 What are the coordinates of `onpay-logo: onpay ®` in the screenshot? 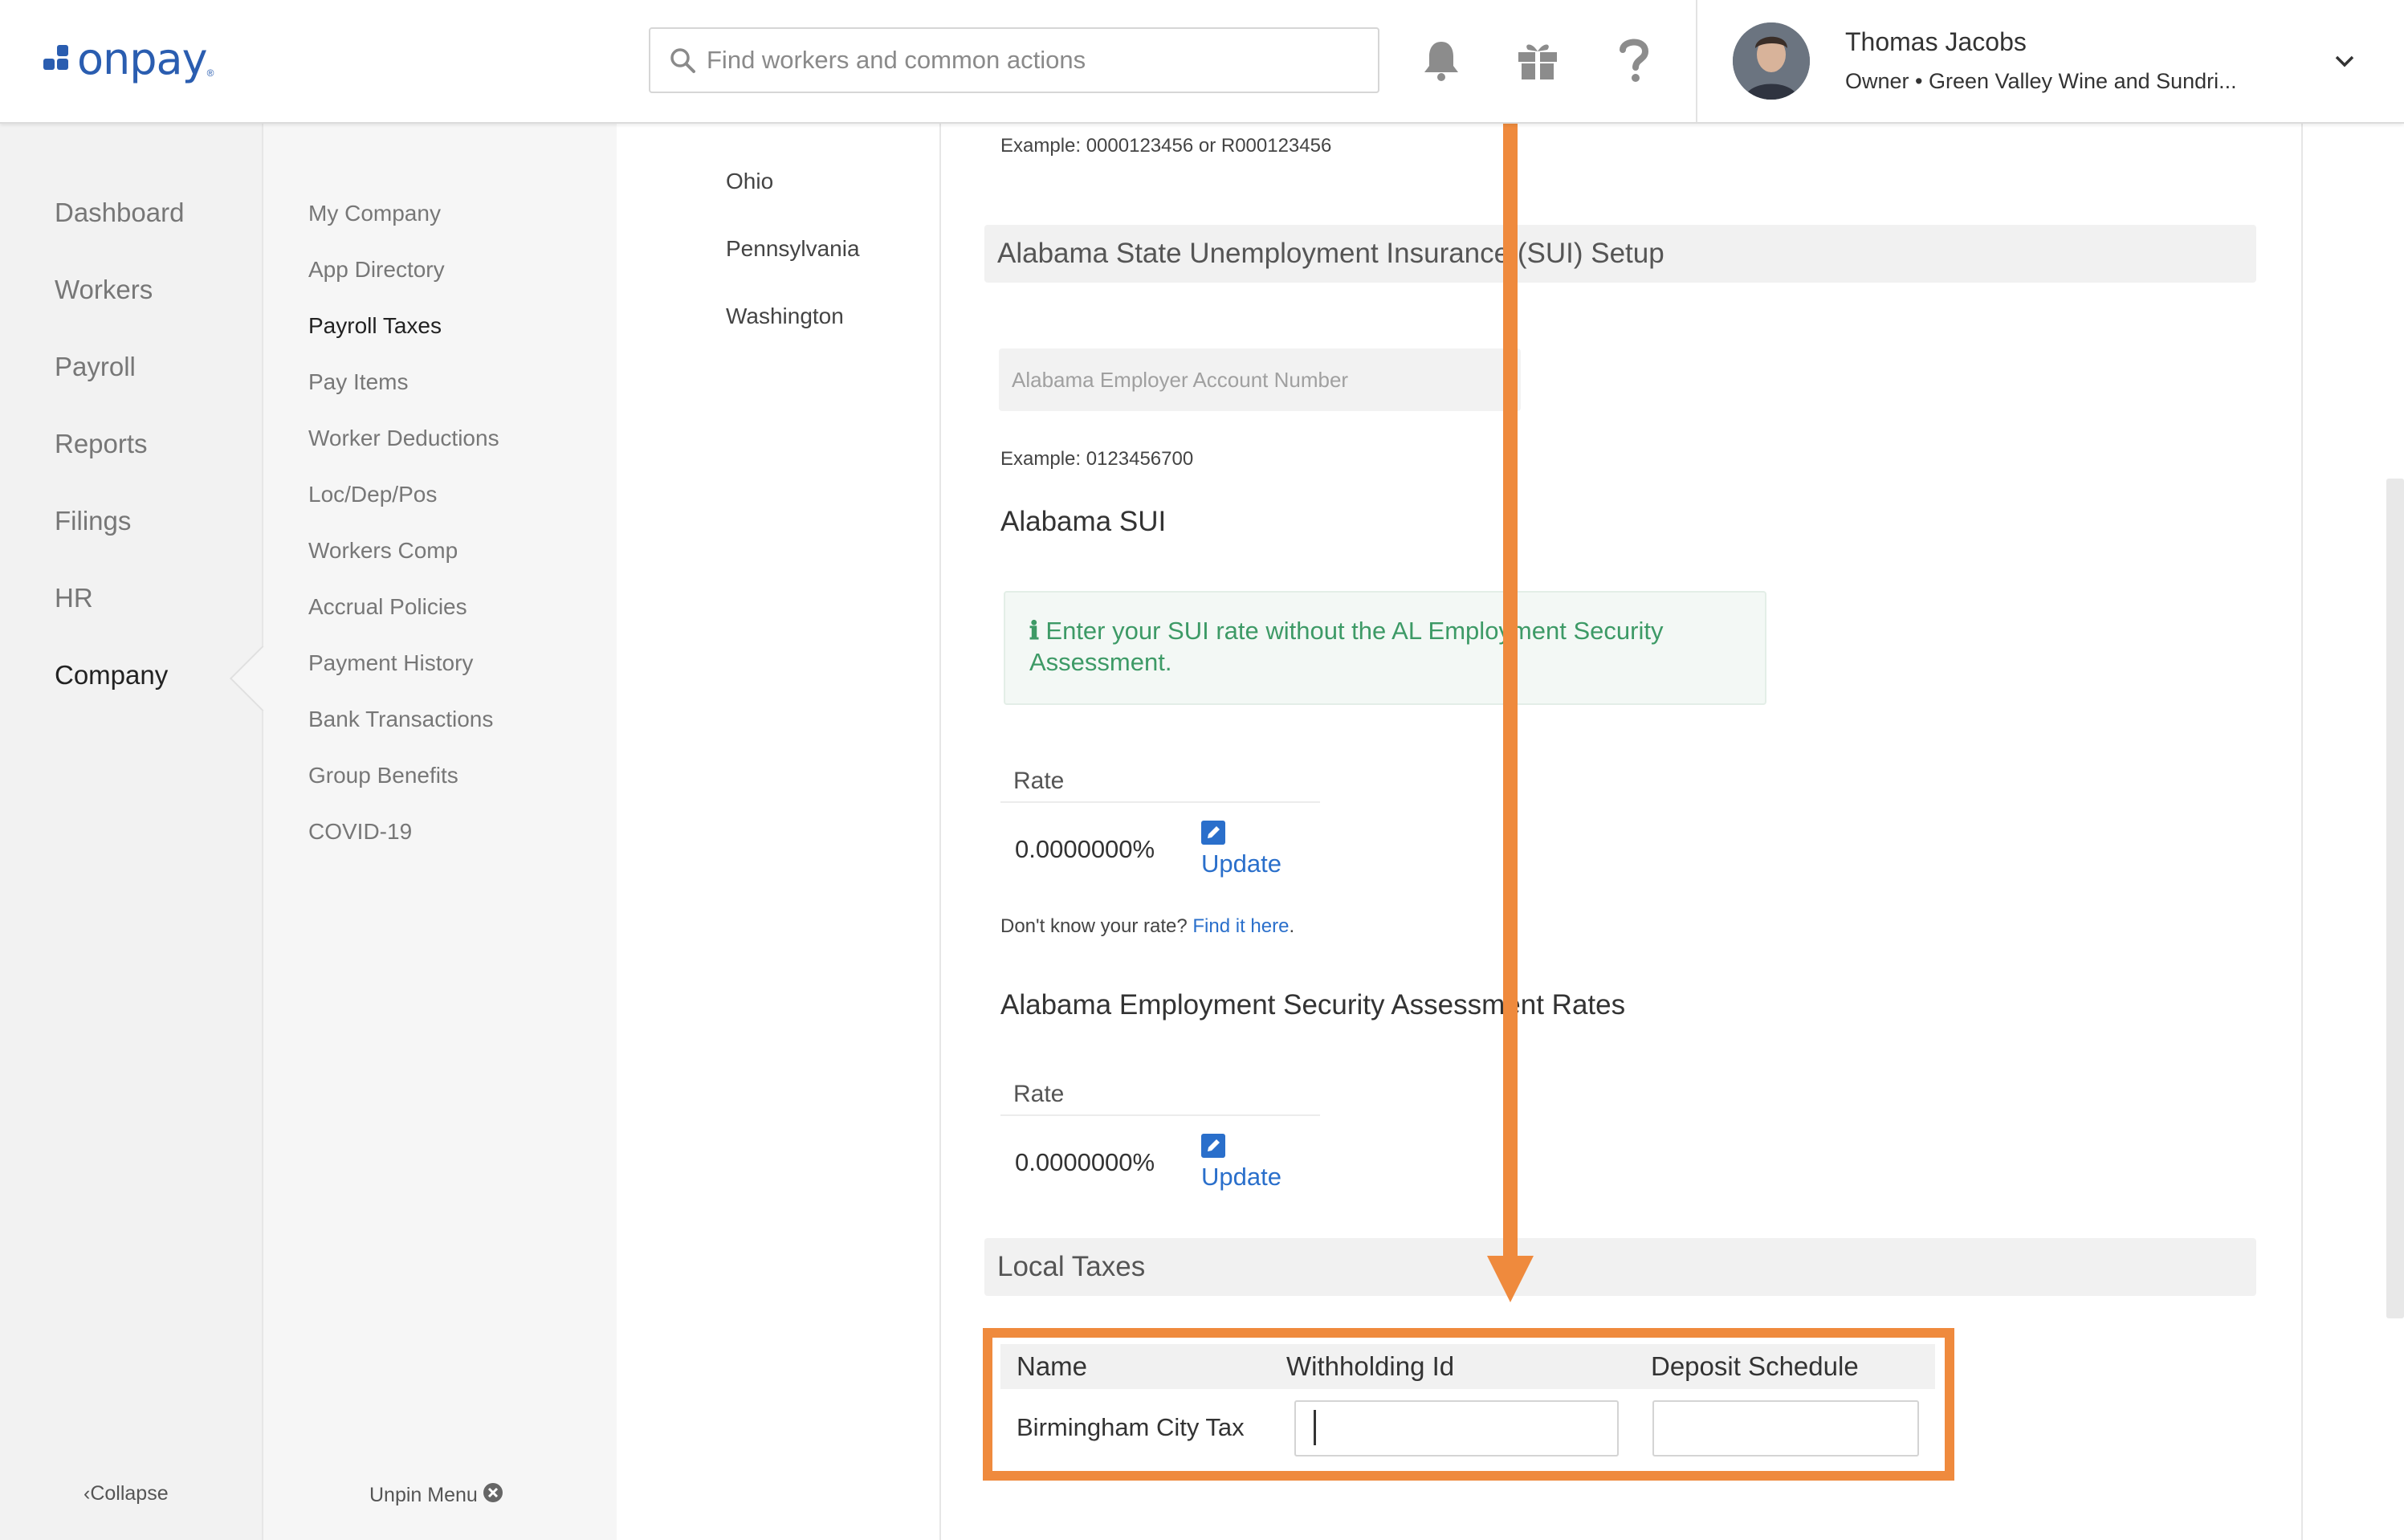 It's located at (128, 59).